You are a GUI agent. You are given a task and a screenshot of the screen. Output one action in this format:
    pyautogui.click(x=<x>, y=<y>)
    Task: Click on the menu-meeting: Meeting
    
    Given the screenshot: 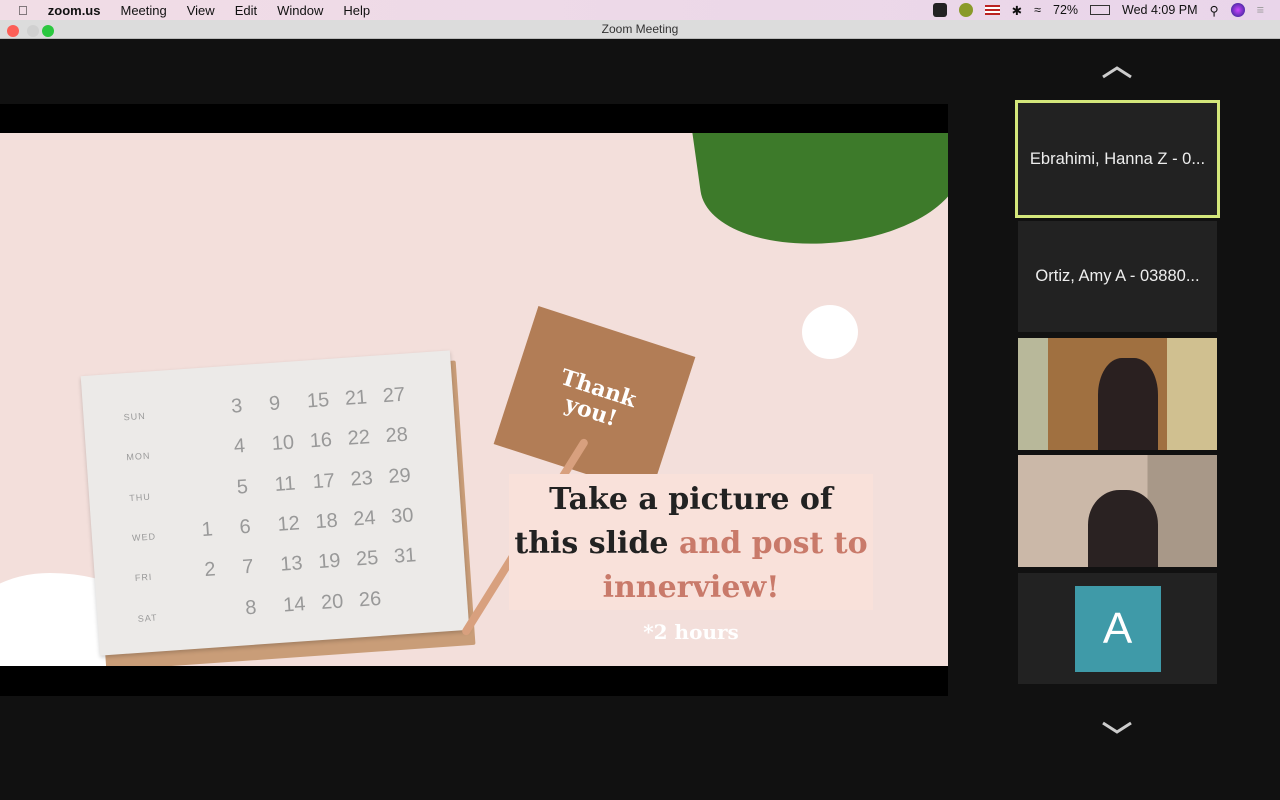 What is the action you would take?
    pyautogui.click(x=143, y=10)
    